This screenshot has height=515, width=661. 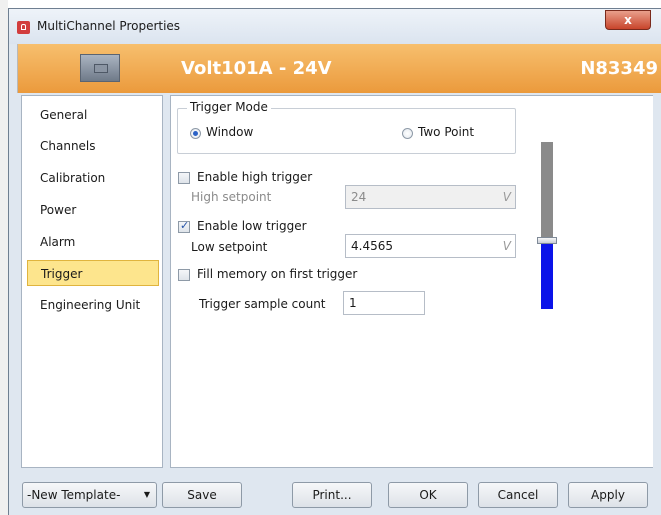 What do you see at coordinates (229, 132) in the screenshot?
I see `window-mode-label: Window` at bounding box center [229, 132].